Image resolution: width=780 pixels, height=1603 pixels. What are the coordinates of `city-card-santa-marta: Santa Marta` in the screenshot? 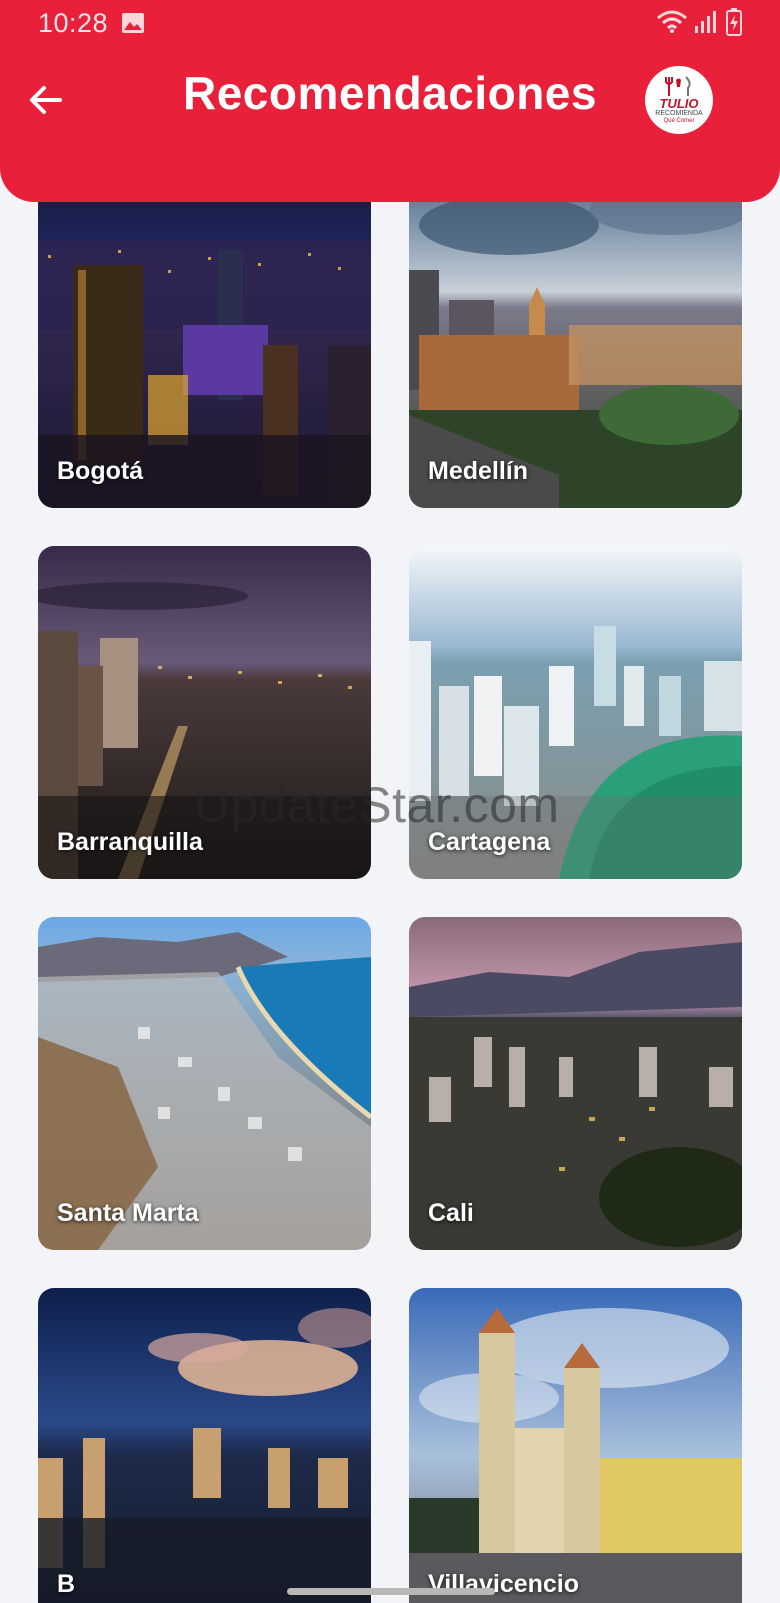 It's located at (204, 1083).